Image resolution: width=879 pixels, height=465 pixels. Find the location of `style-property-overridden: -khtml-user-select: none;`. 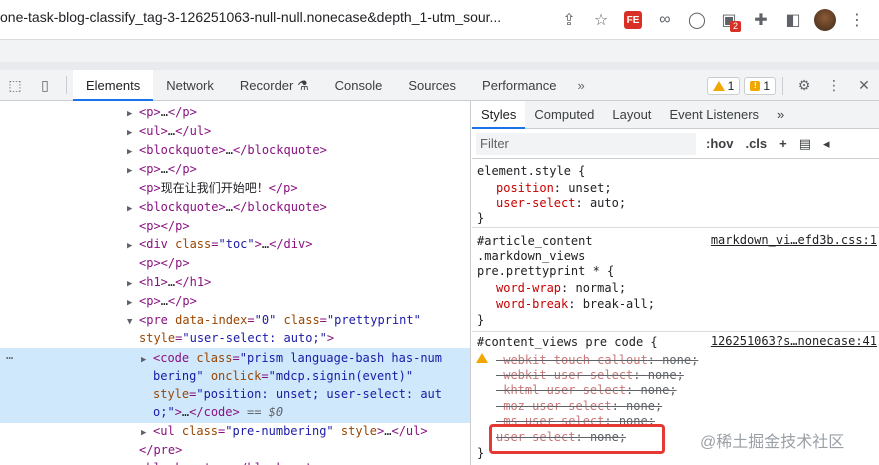

style-property-overridden: -khtml-user-select: none; is located at coordinates (586, 390).